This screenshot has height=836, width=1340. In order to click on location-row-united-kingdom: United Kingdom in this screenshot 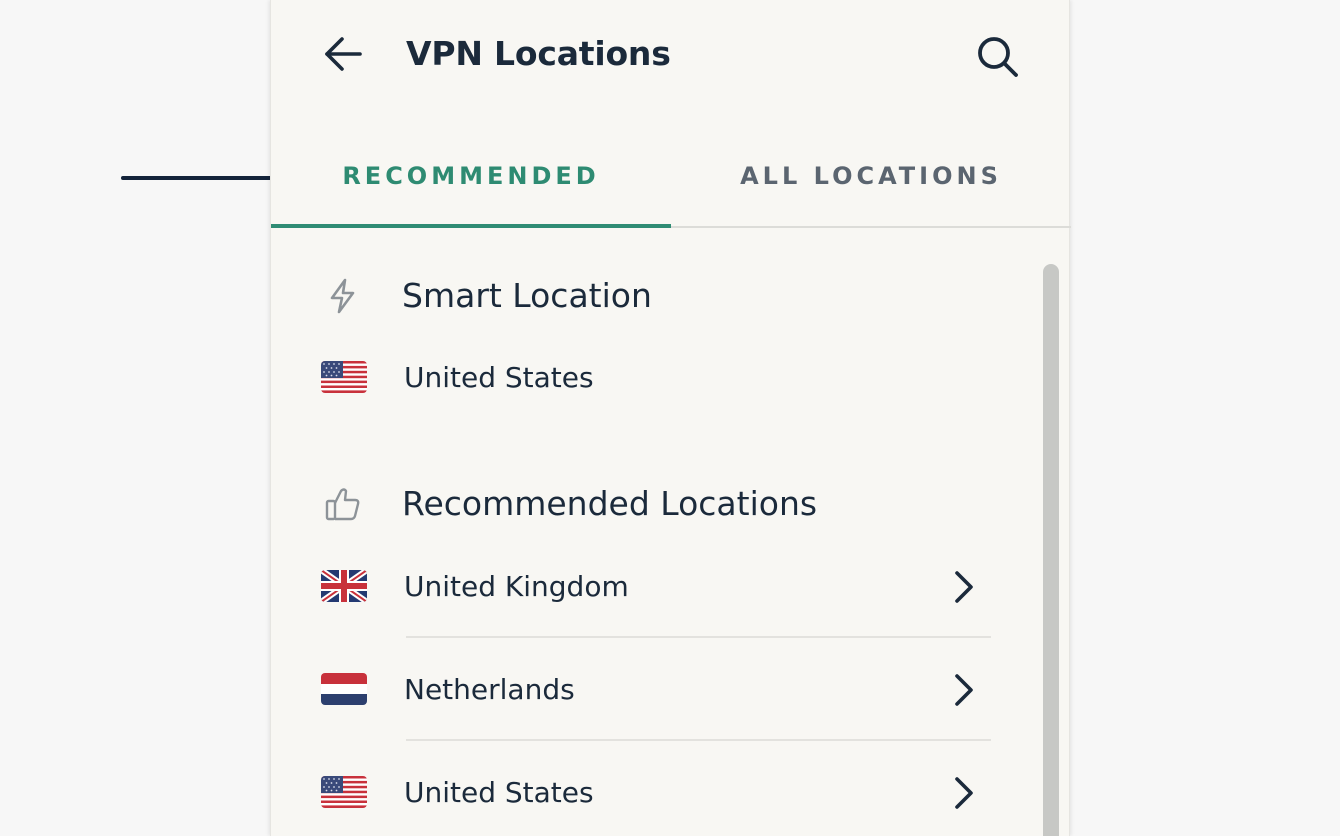, I will do `click(651, 588)`.